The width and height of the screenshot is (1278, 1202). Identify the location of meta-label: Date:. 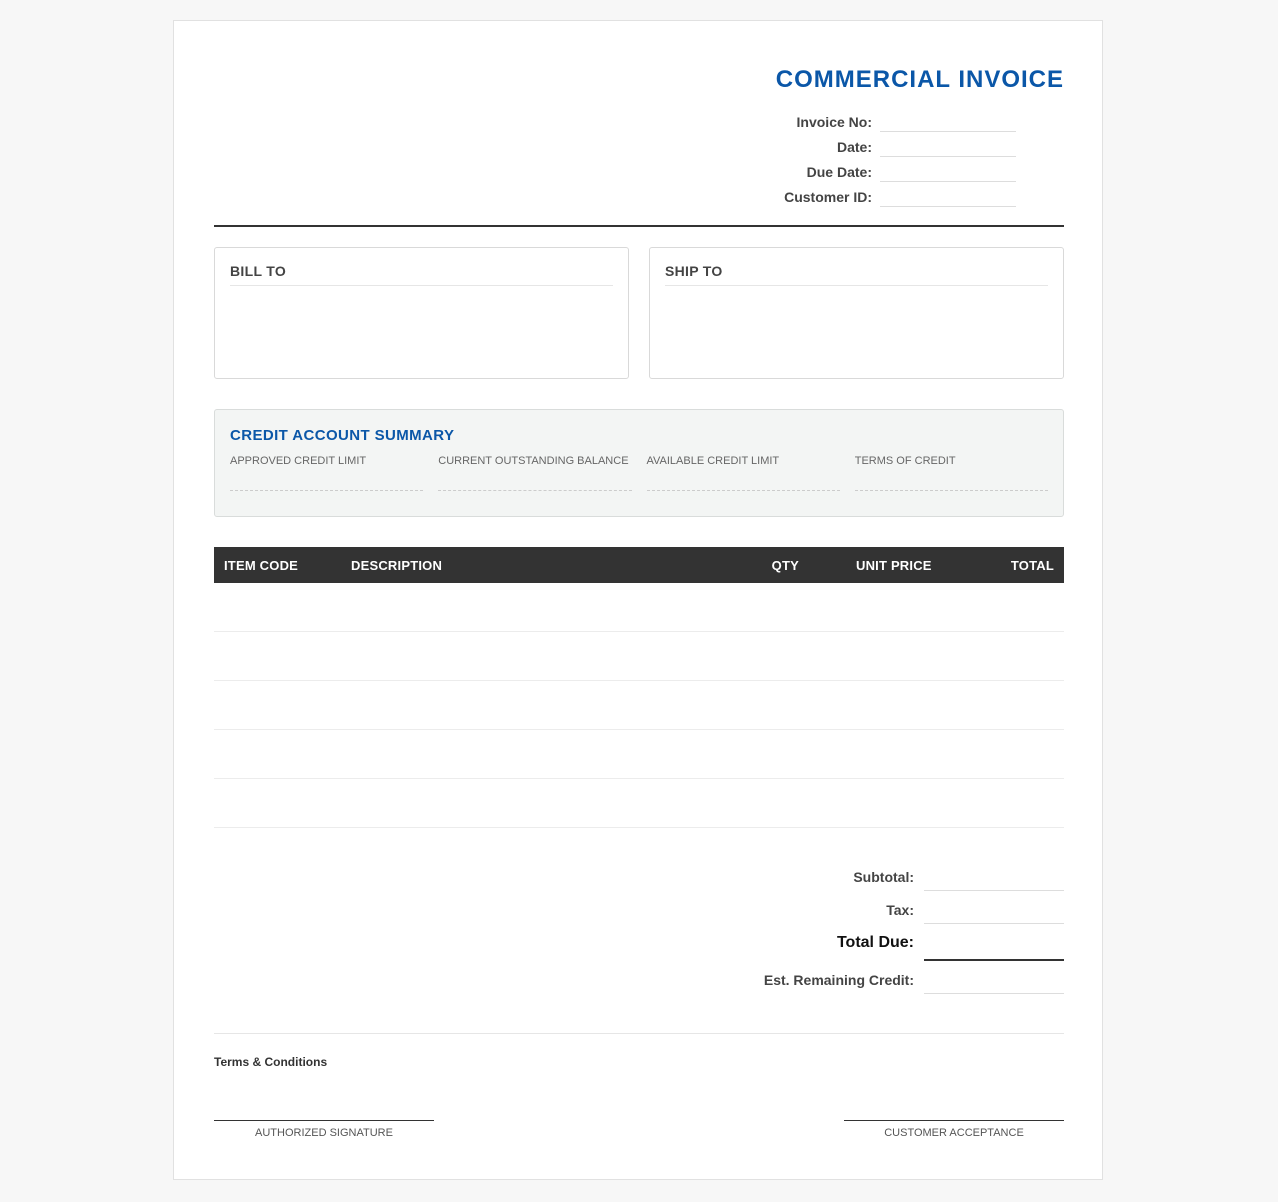
(854, 147).